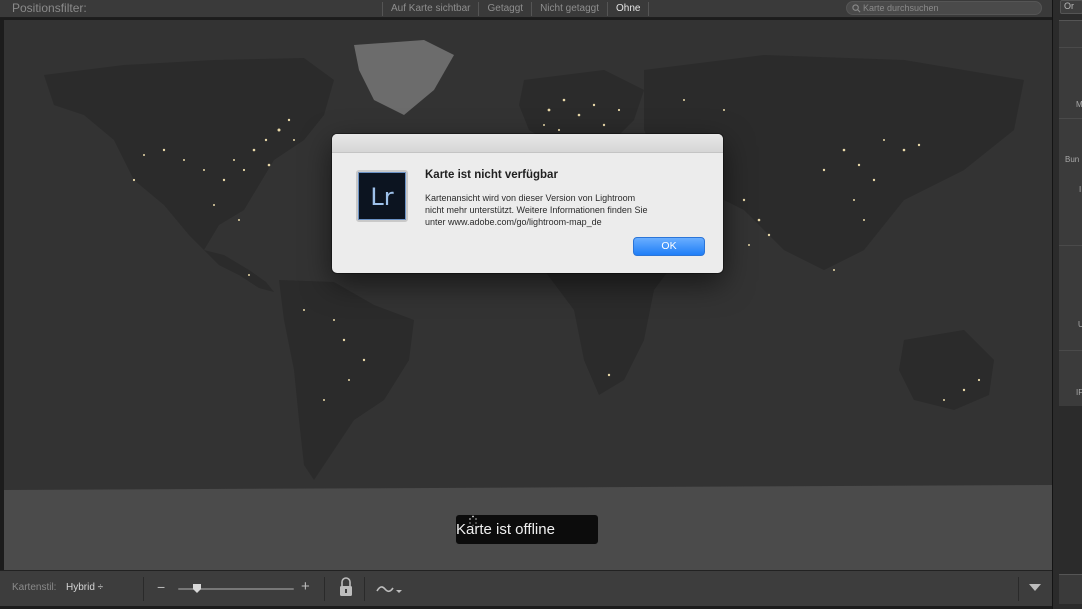  I want to click on loading-spinner-icon, so click(473, 521).